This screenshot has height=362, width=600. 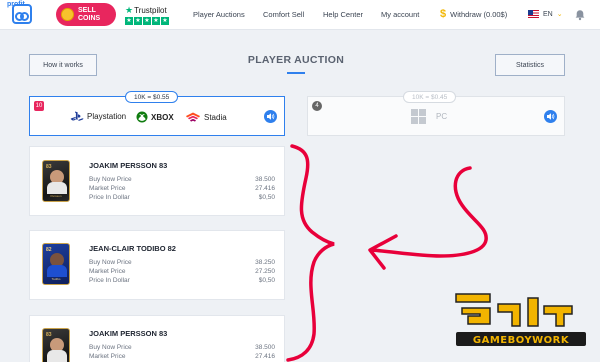 I want to click on title-underline, so click(x=296, y=73).